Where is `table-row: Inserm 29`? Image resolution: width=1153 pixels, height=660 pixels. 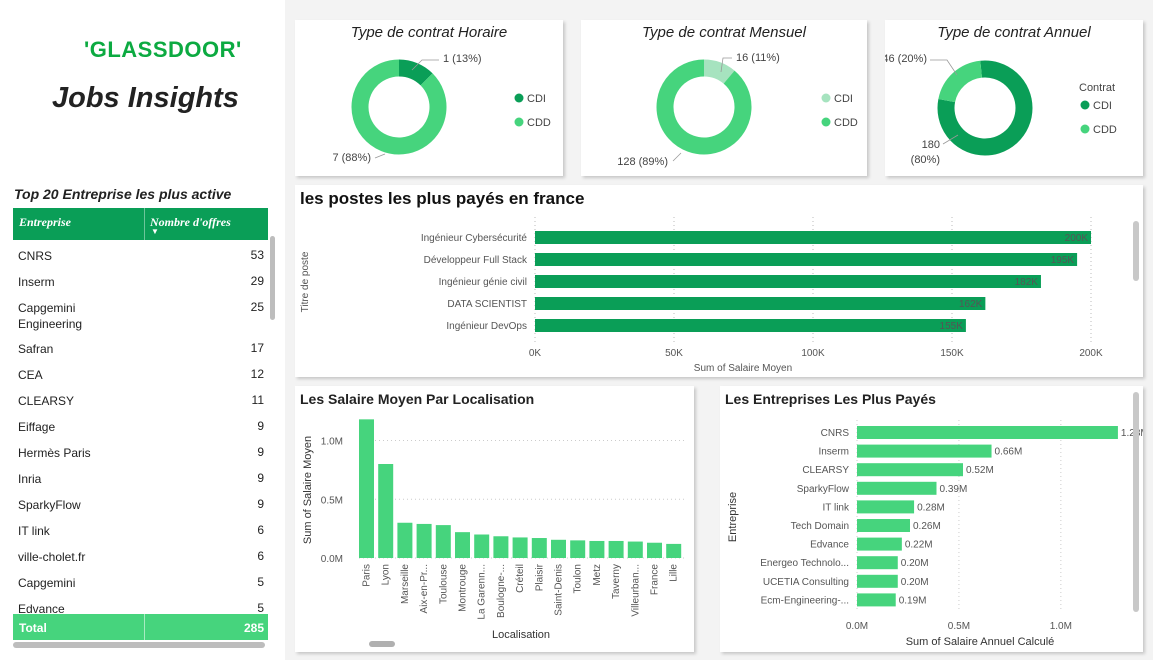
table-row: Inserm 29 is located at coordinates (140, 281).